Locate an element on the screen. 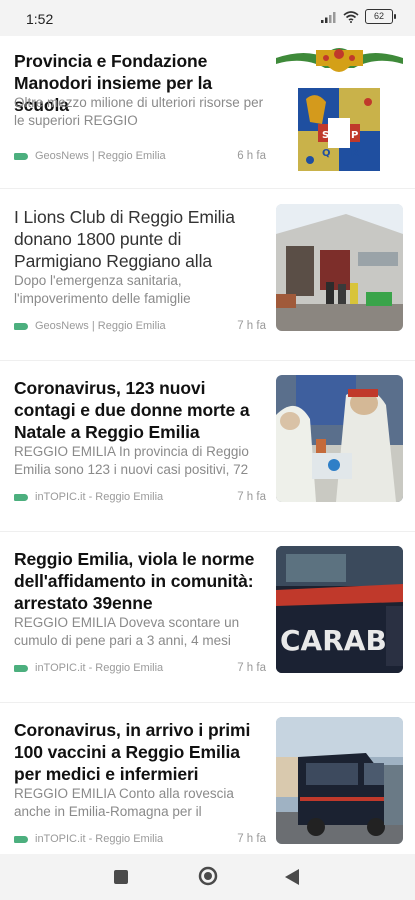 The width and height of the screenshot is (415, 900). status-icons: 62 is located at coordinates (358, 16).